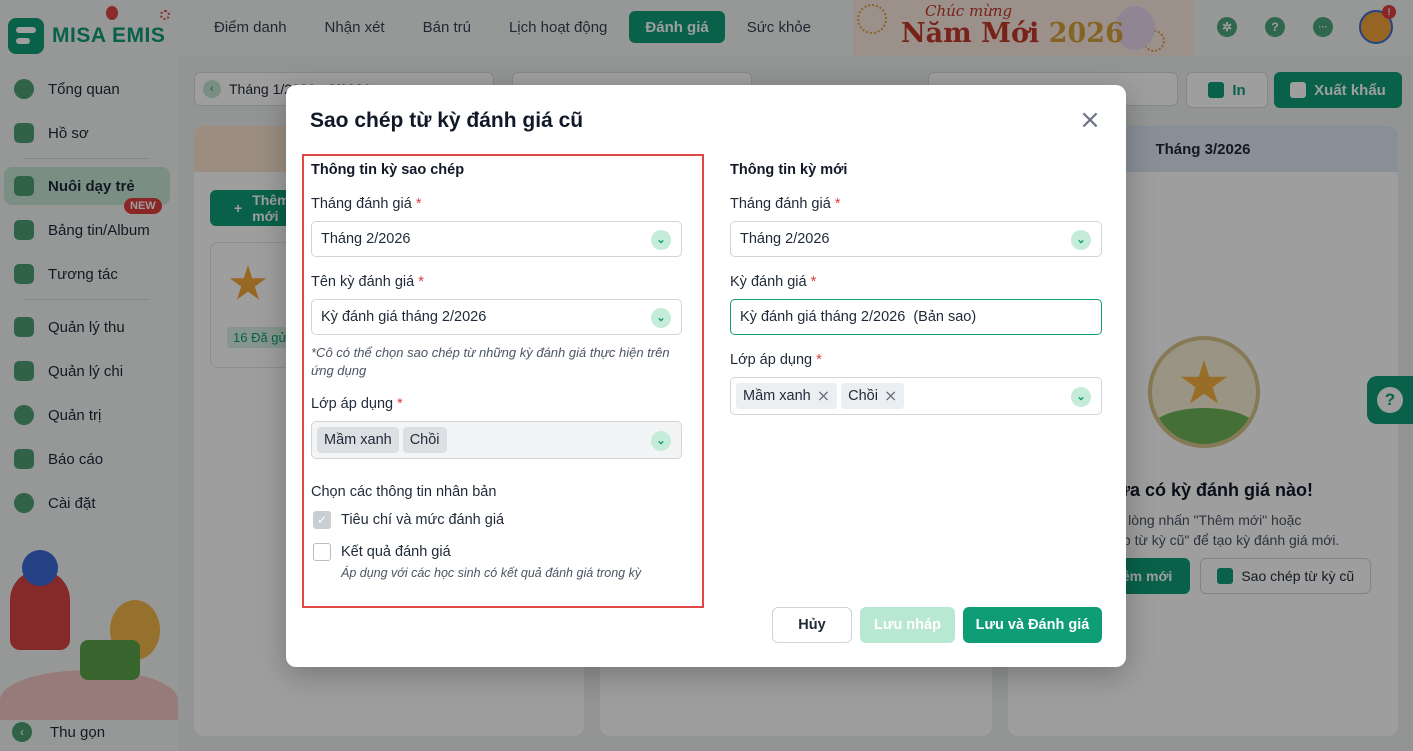 The image size is (1413, 751). Describe the element at coordinates (777, 396) in the screenshot. I see `chip-label: Mầm xanh` at that location.